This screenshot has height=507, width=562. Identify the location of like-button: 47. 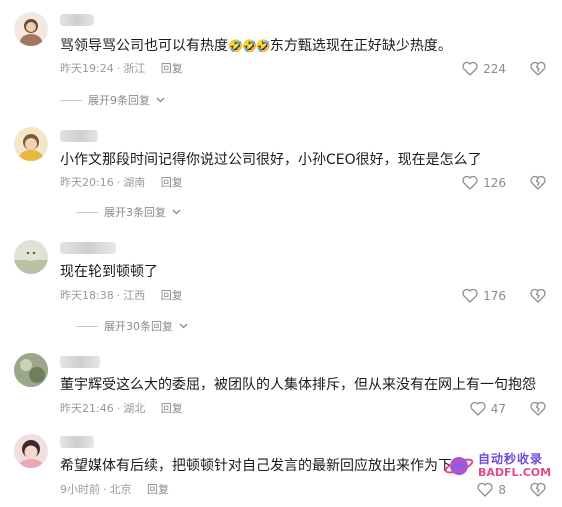
(488, 408).